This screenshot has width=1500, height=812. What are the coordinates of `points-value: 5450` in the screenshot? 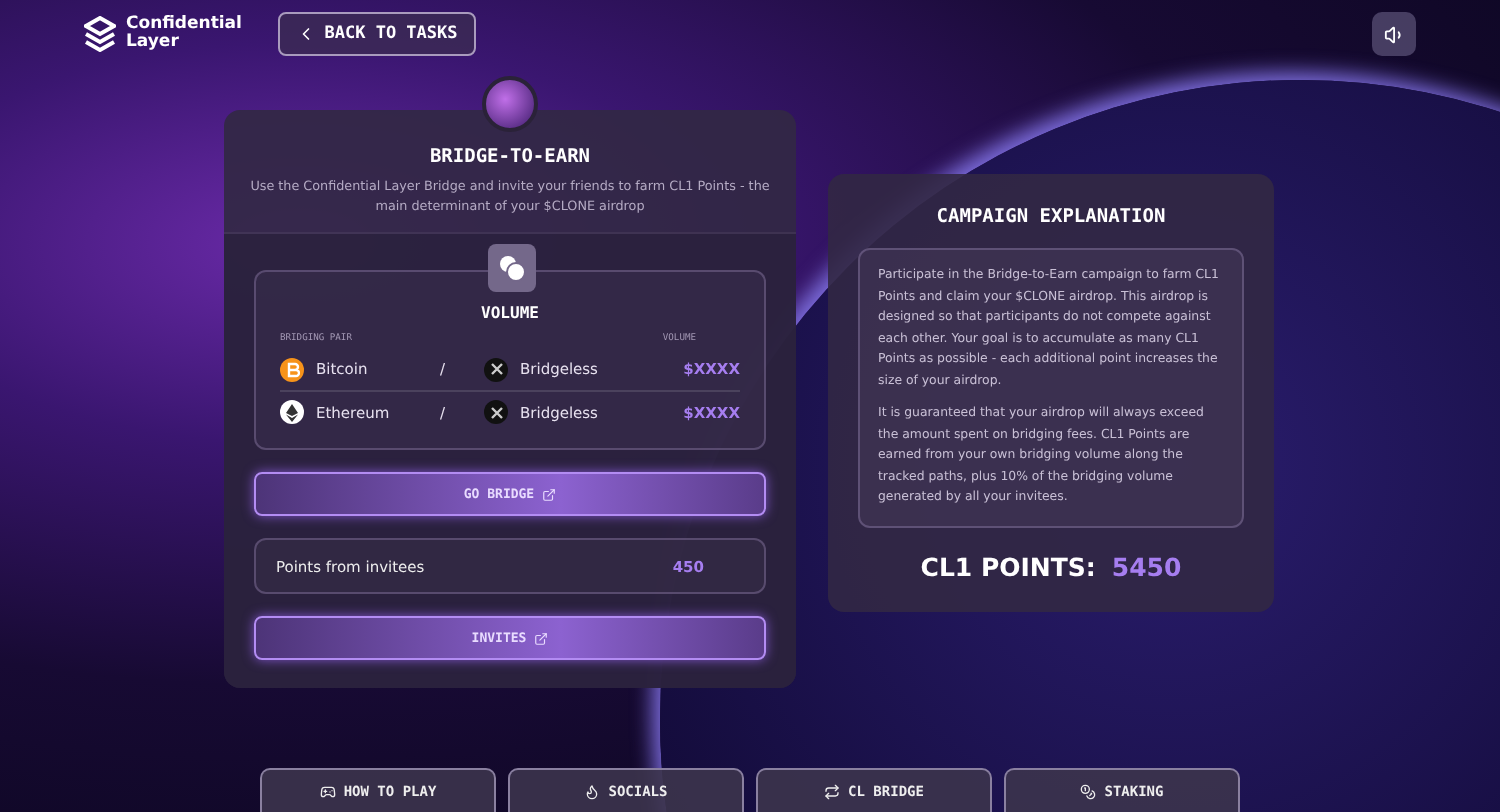 It's located at (1146, 566).